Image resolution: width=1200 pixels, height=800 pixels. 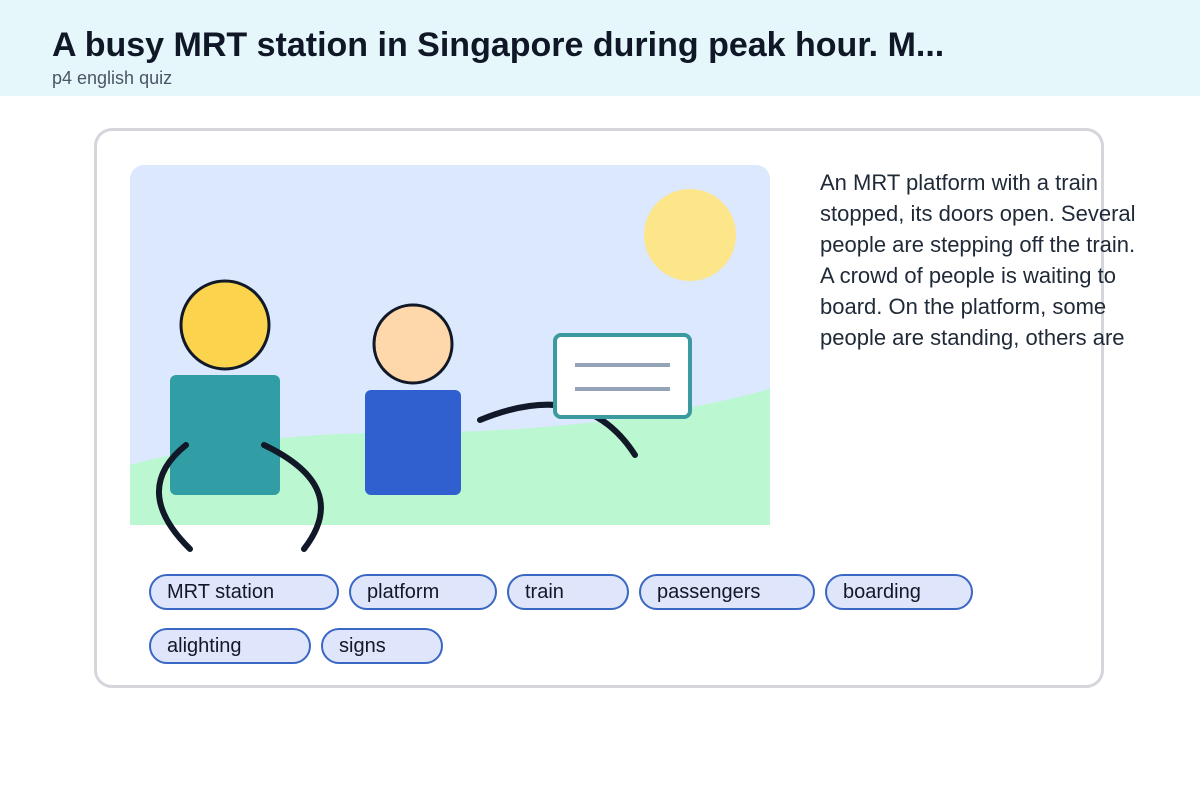 What do you see at coordinates (382, 646) in the screenshot?
I see `tag-chip-signs: signs` at bounding box center [382, 646].